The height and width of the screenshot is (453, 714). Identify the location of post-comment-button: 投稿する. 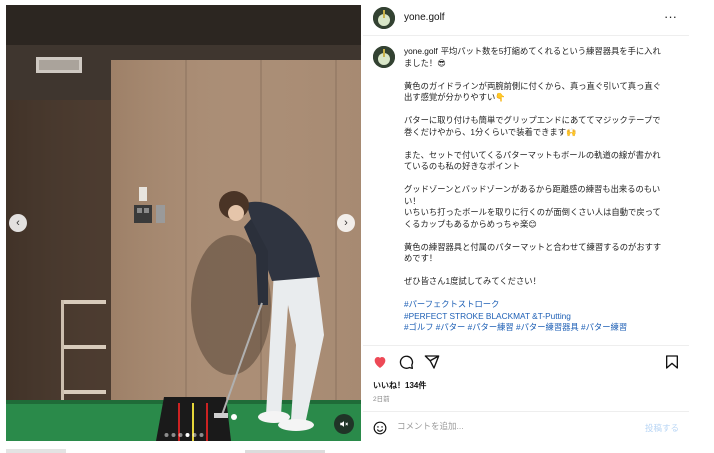
(662, 428).